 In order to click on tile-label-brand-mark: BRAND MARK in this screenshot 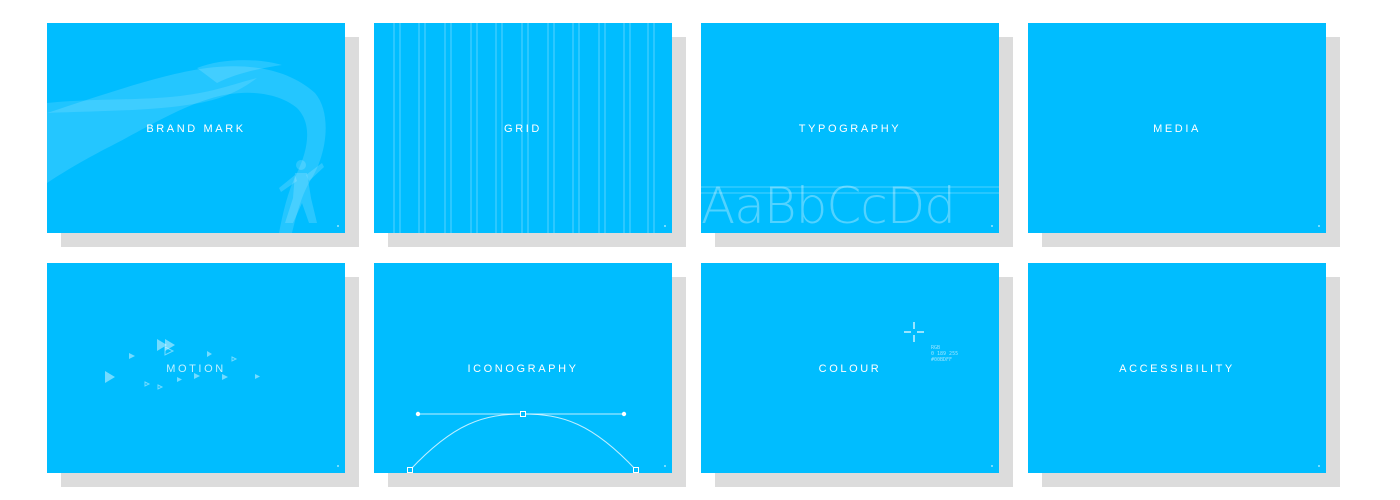, I will do `click(196, 129)`.